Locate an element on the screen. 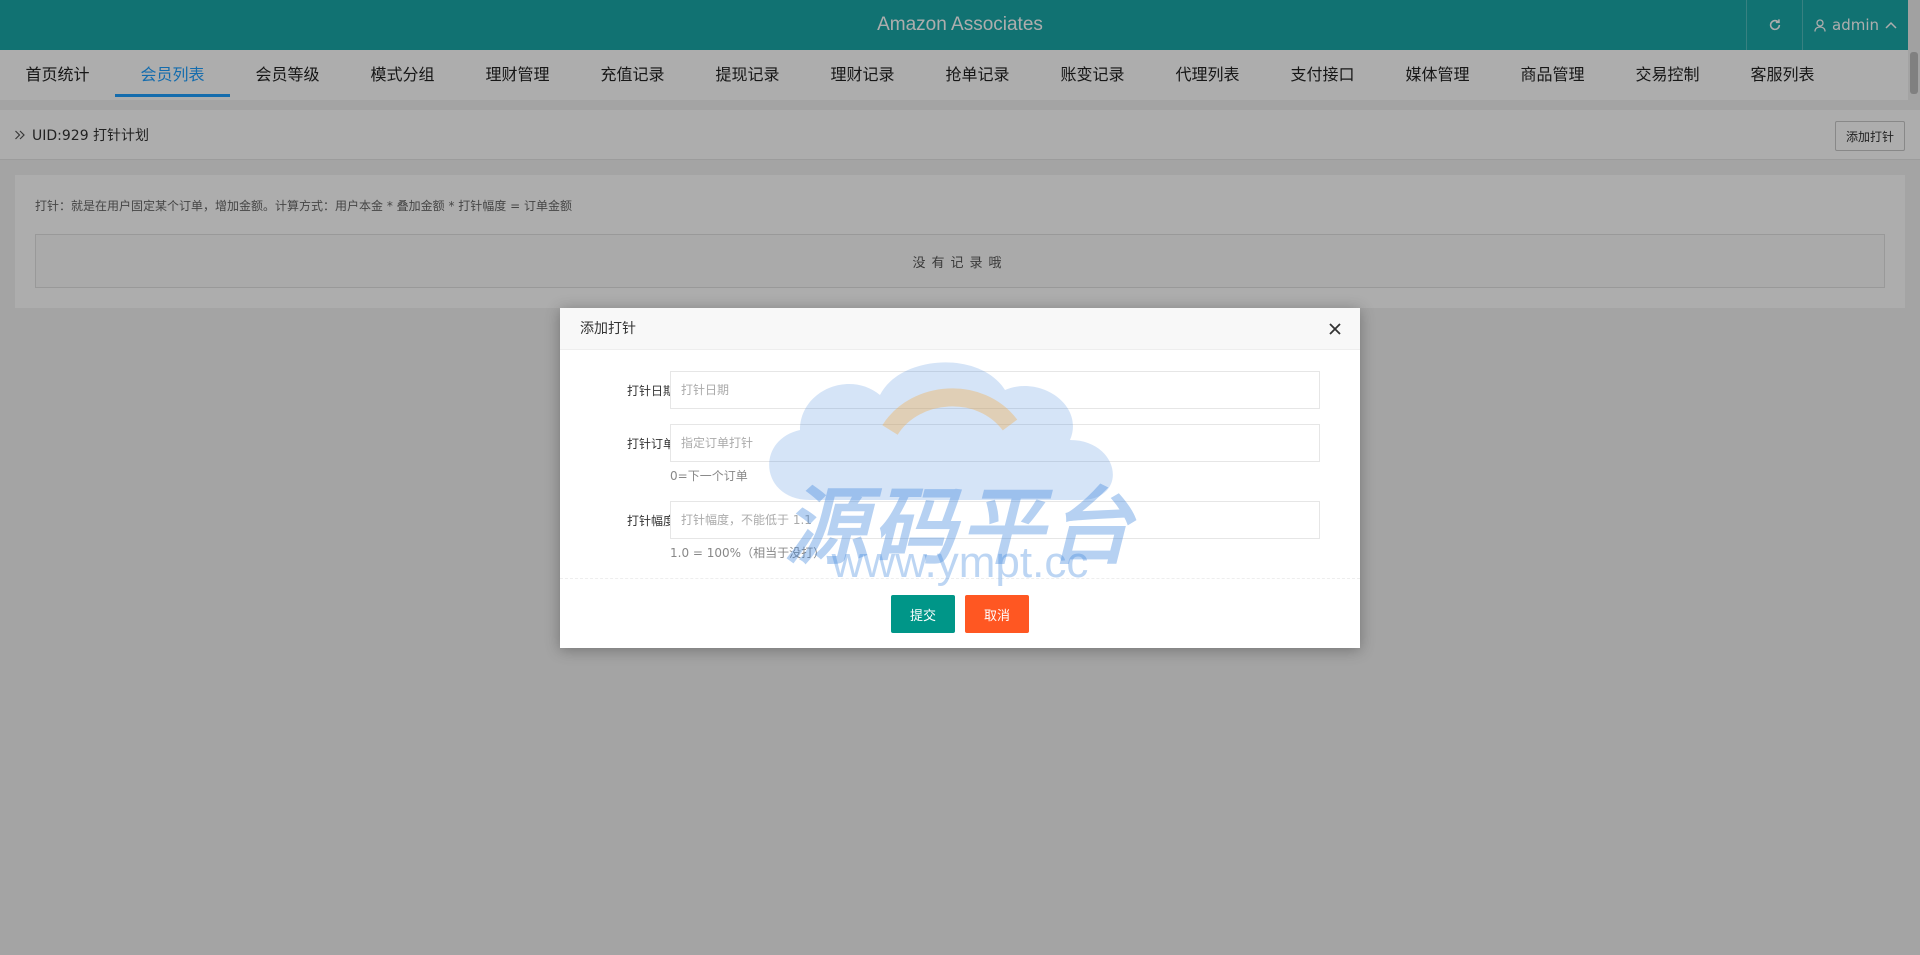 The height and width of the screenshot is (955, 1920). cancel-button: 取消 is located at coordinates (997, 614).